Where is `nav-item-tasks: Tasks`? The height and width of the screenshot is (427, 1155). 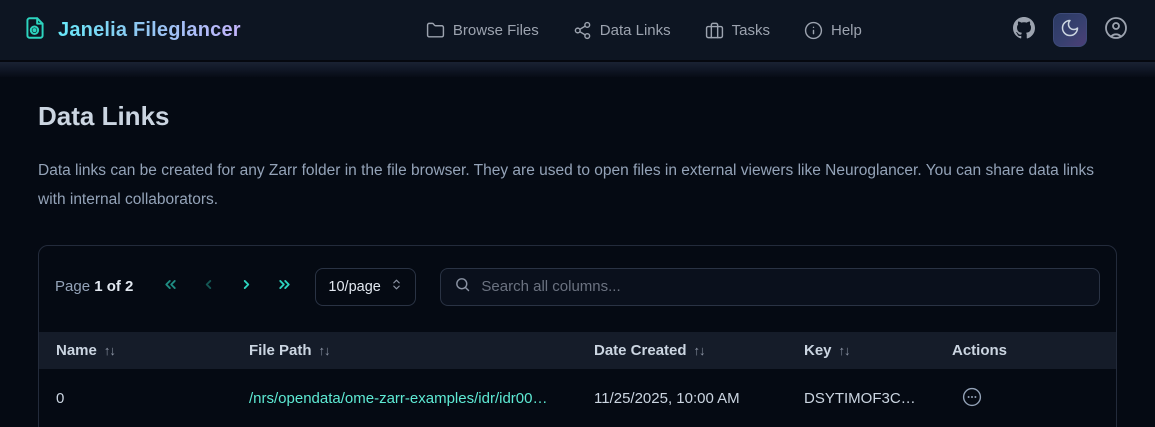
nav-item-tasks: Tasks is located at coordinates (737, 30).